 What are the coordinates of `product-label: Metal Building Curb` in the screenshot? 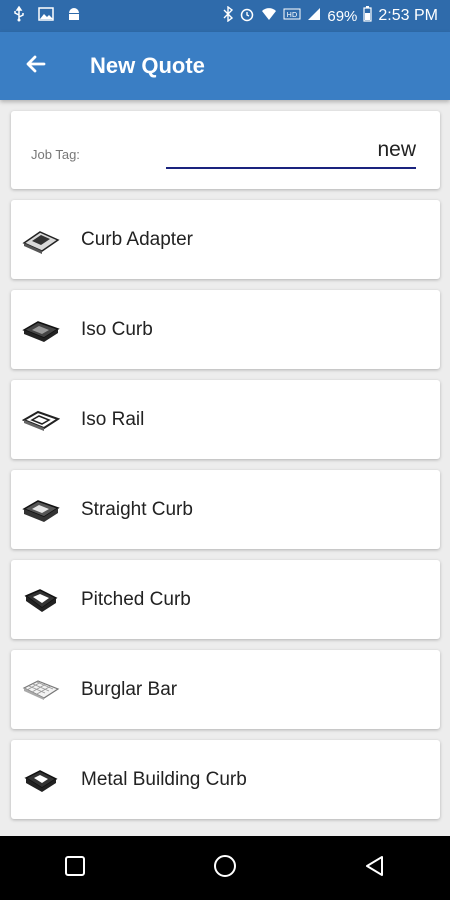 It's located at (164, 779).